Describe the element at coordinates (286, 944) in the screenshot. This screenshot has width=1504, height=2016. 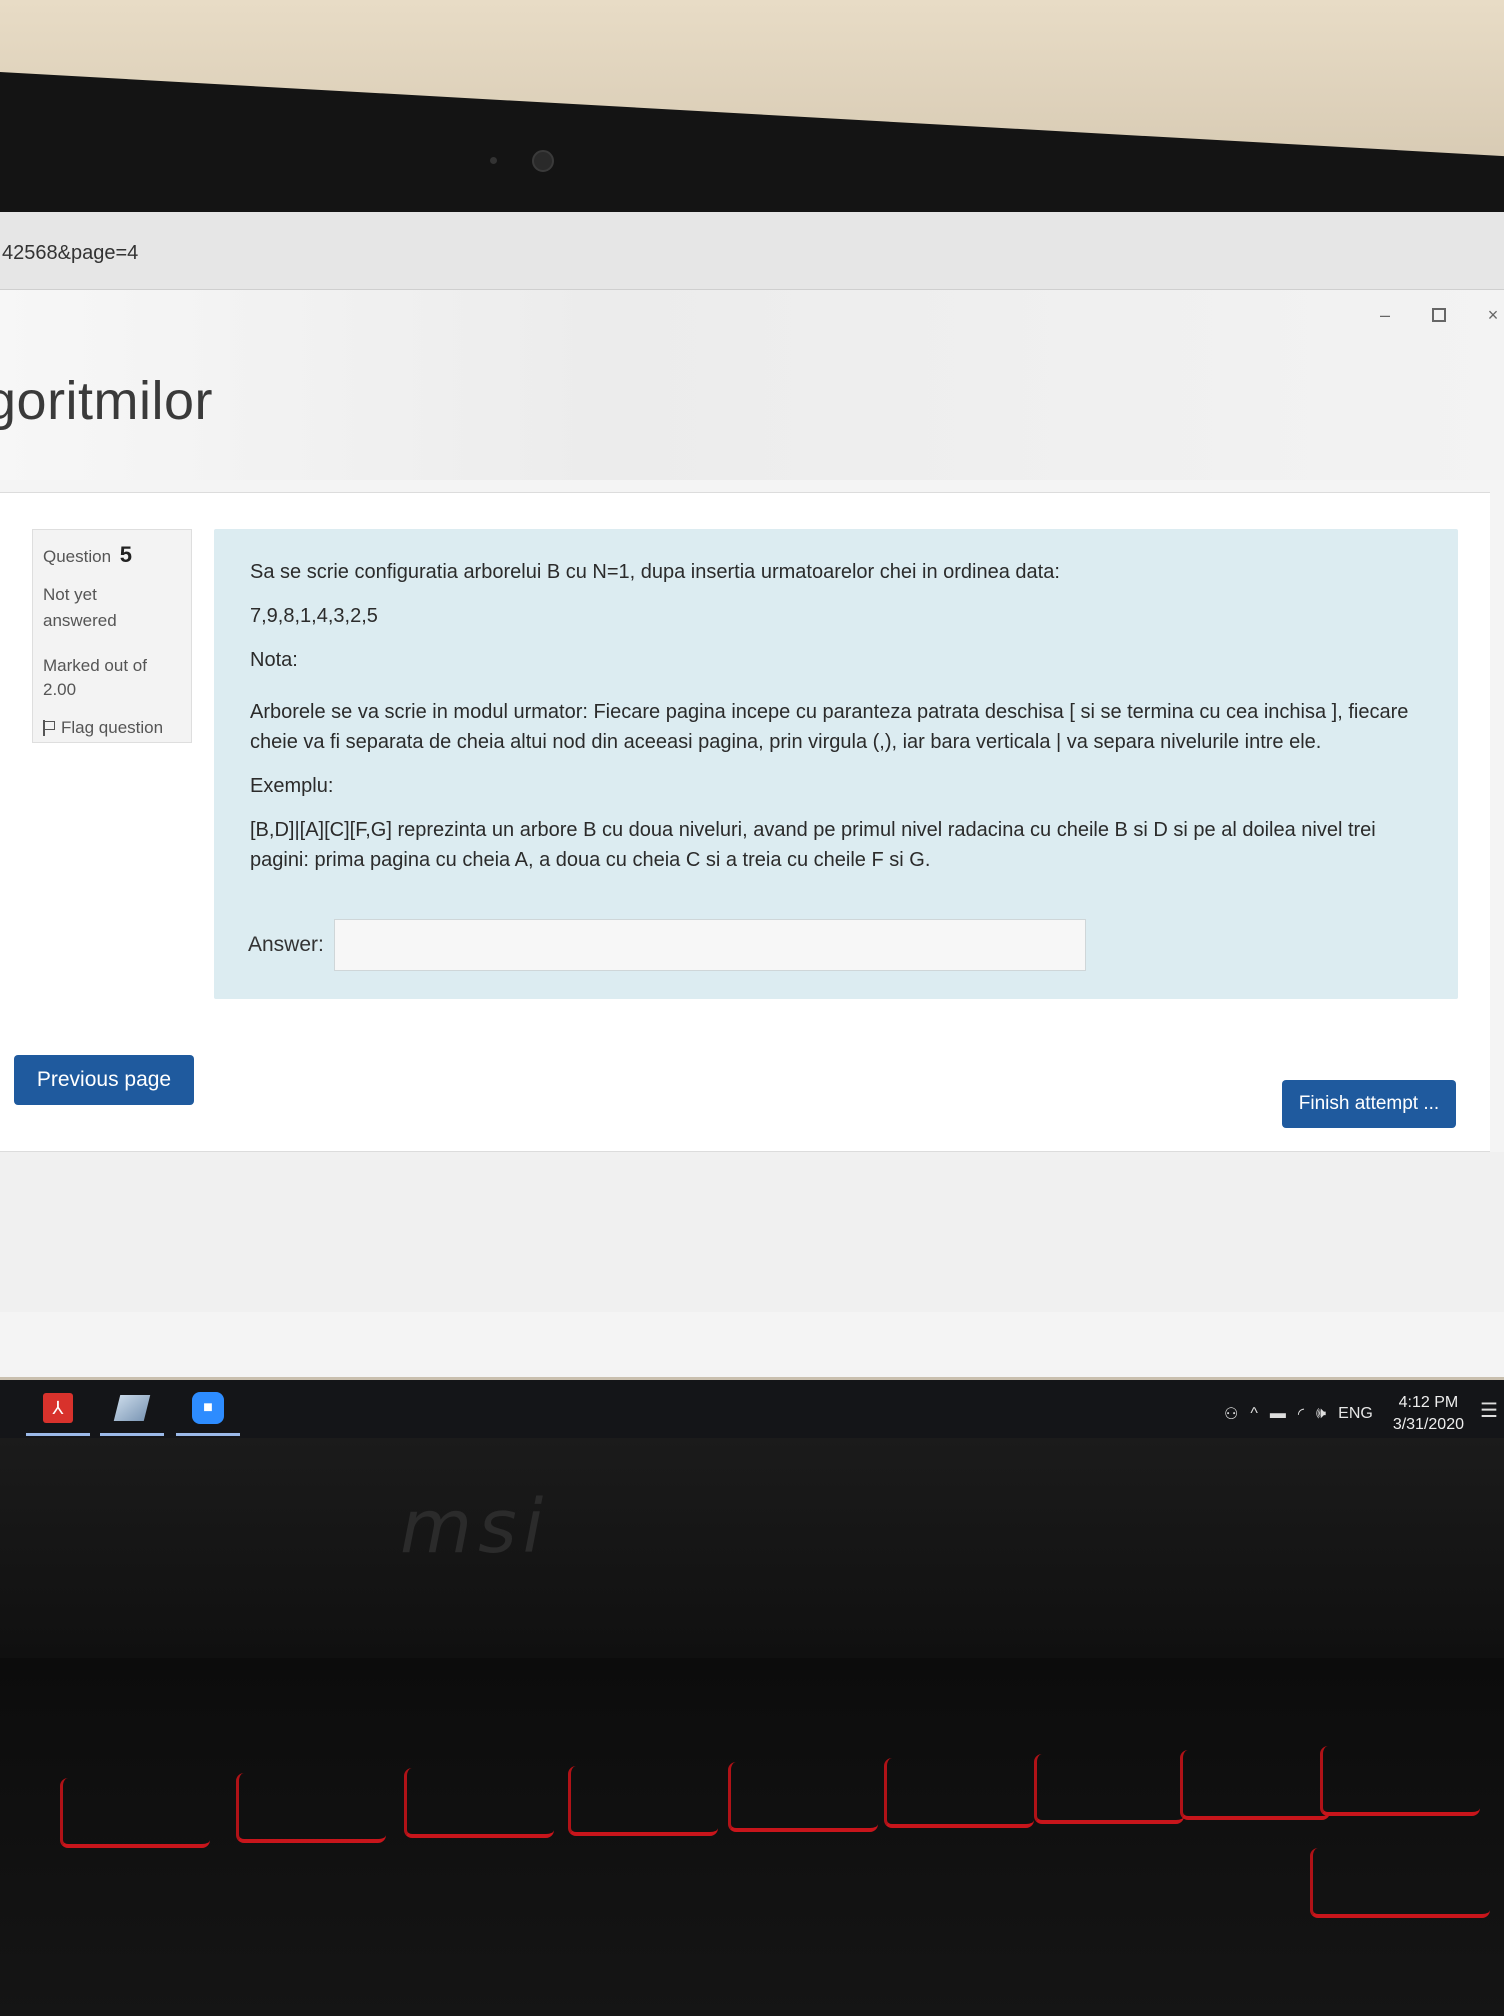
I see `answer-label: Answer:` at that location.